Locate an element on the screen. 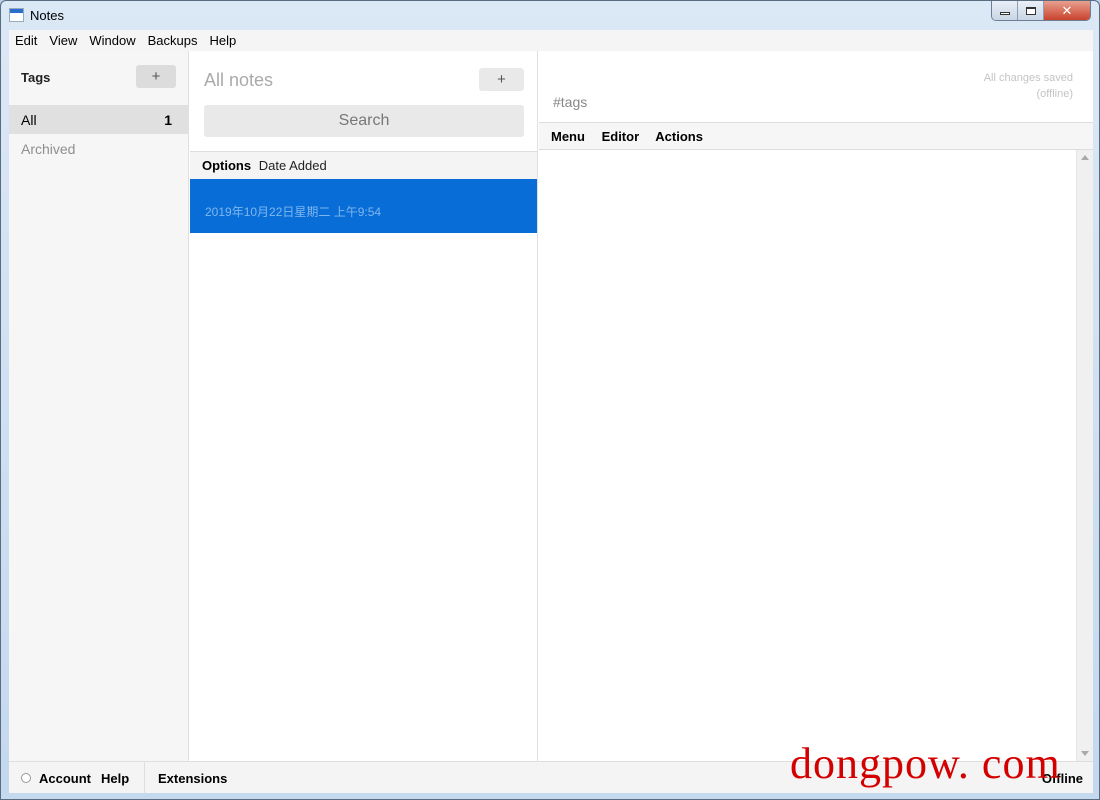 The image size is (1100, 800). options-bar: Options Date Added is located at coordinates (363, 165).